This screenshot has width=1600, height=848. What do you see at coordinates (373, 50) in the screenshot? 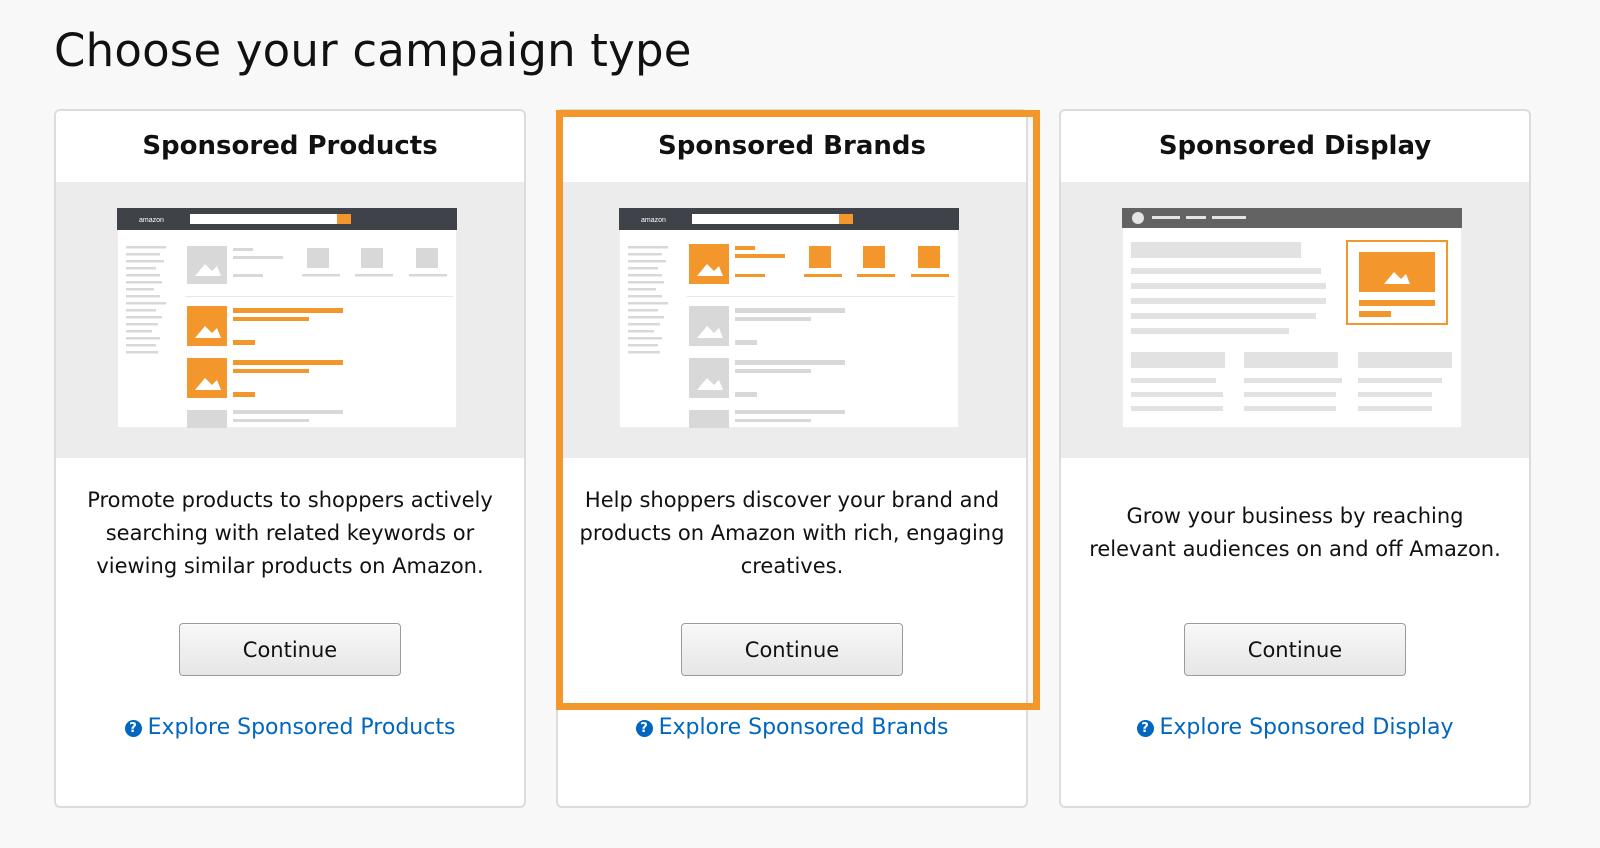
I see `page-title: Choose your campaign type` at bounding box center [373, 50].